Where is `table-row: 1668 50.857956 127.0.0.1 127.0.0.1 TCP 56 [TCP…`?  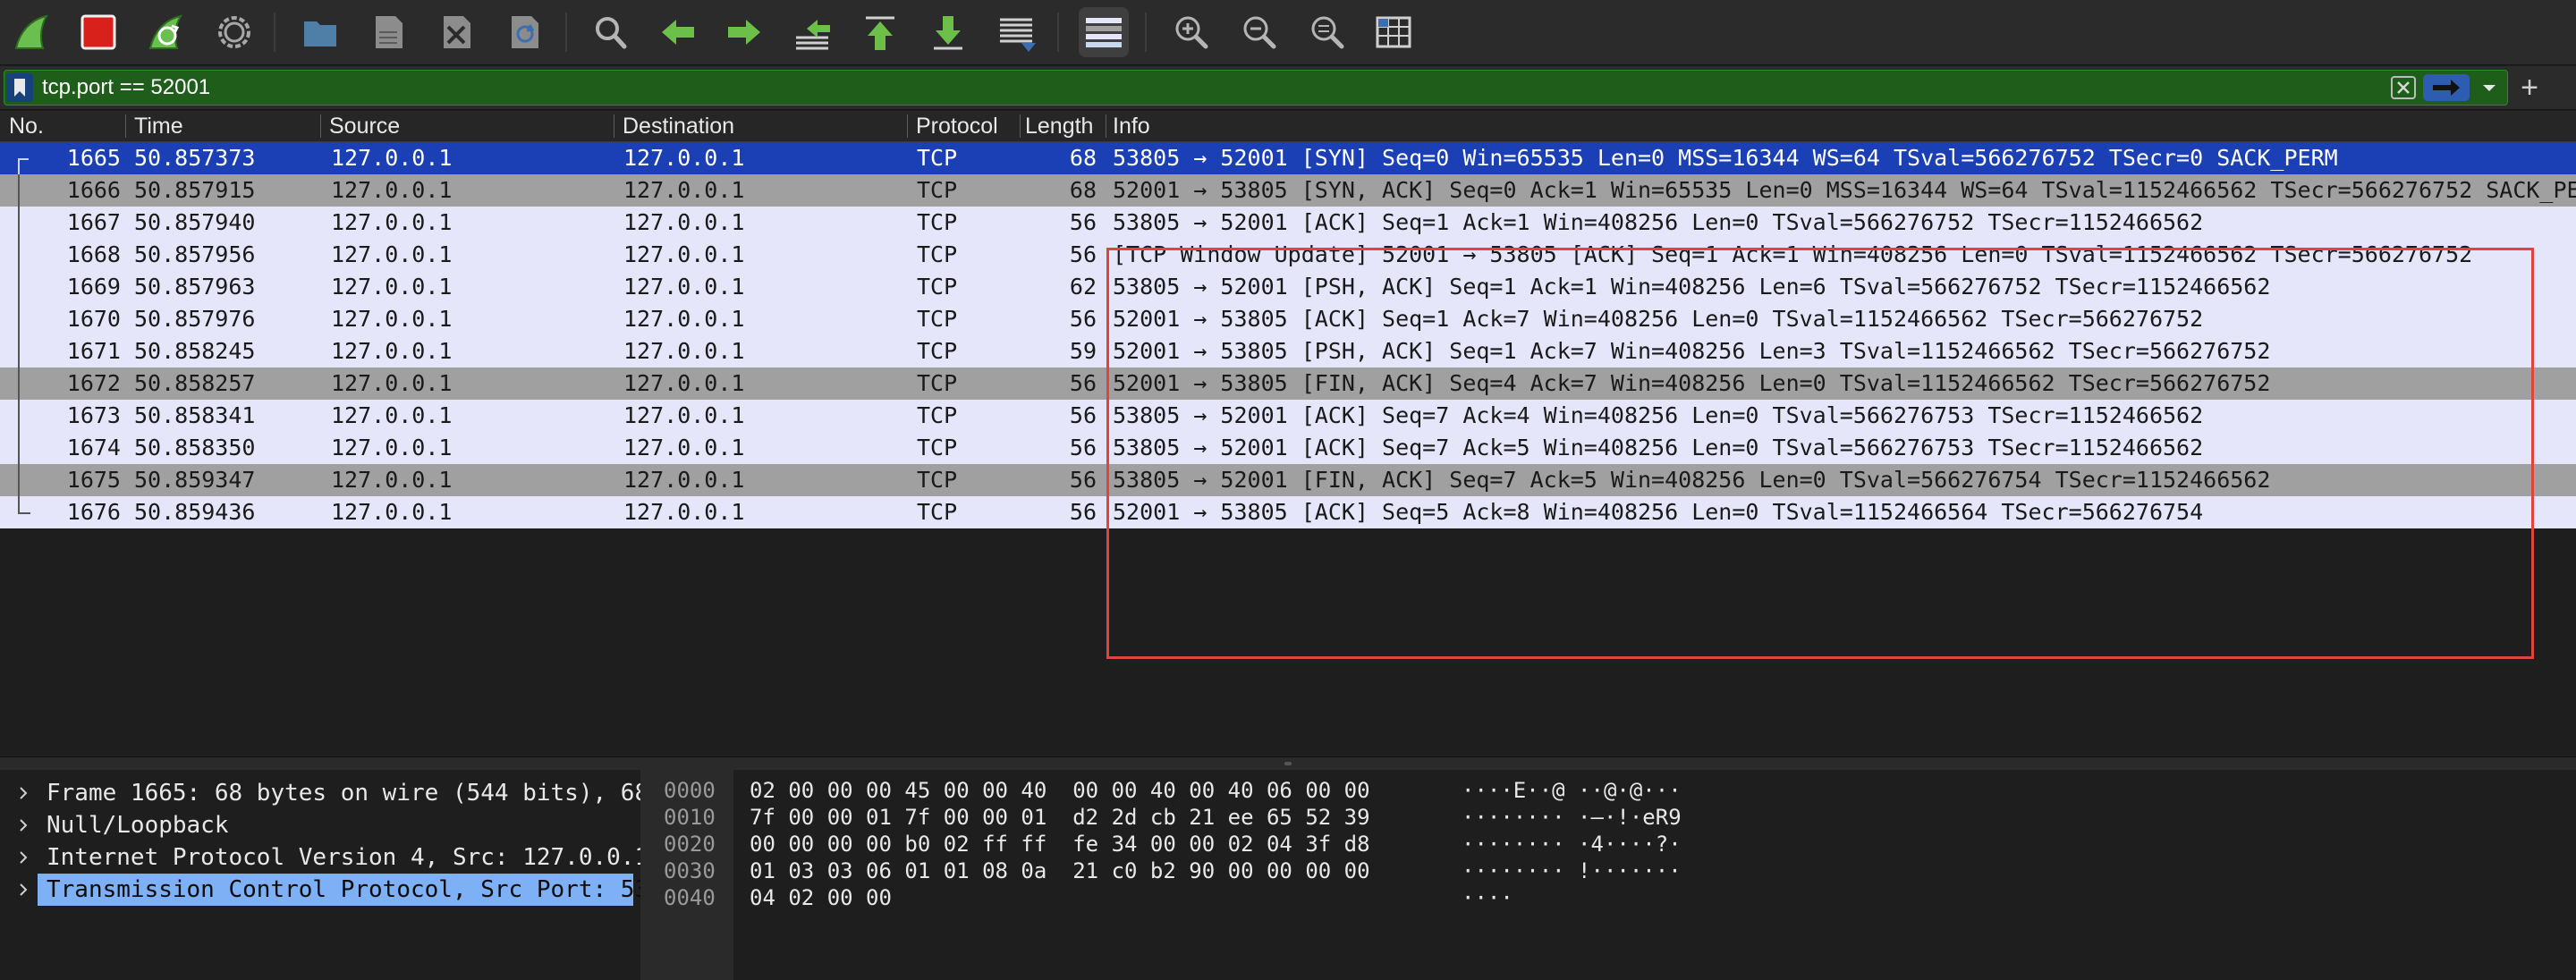 table-row: 1668 50.857956 127.0.0.1 127.0.0.1 TCP 56 [TCP… is located at coordinates (1288, 255).